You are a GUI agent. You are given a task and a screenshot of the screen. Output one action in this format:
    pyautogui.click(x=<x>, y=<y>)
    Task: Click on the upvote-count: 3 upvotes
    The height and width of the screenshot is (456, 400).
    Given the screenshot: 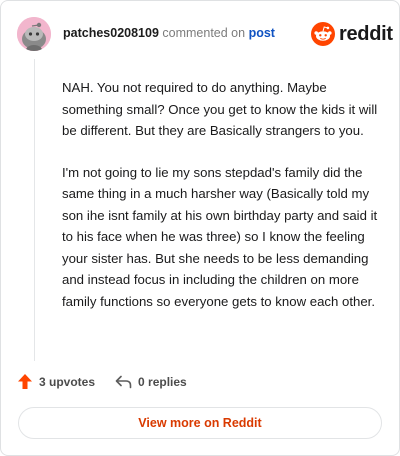 What is the action you would take?
    pyautogui.click(x=67, y=381)
    